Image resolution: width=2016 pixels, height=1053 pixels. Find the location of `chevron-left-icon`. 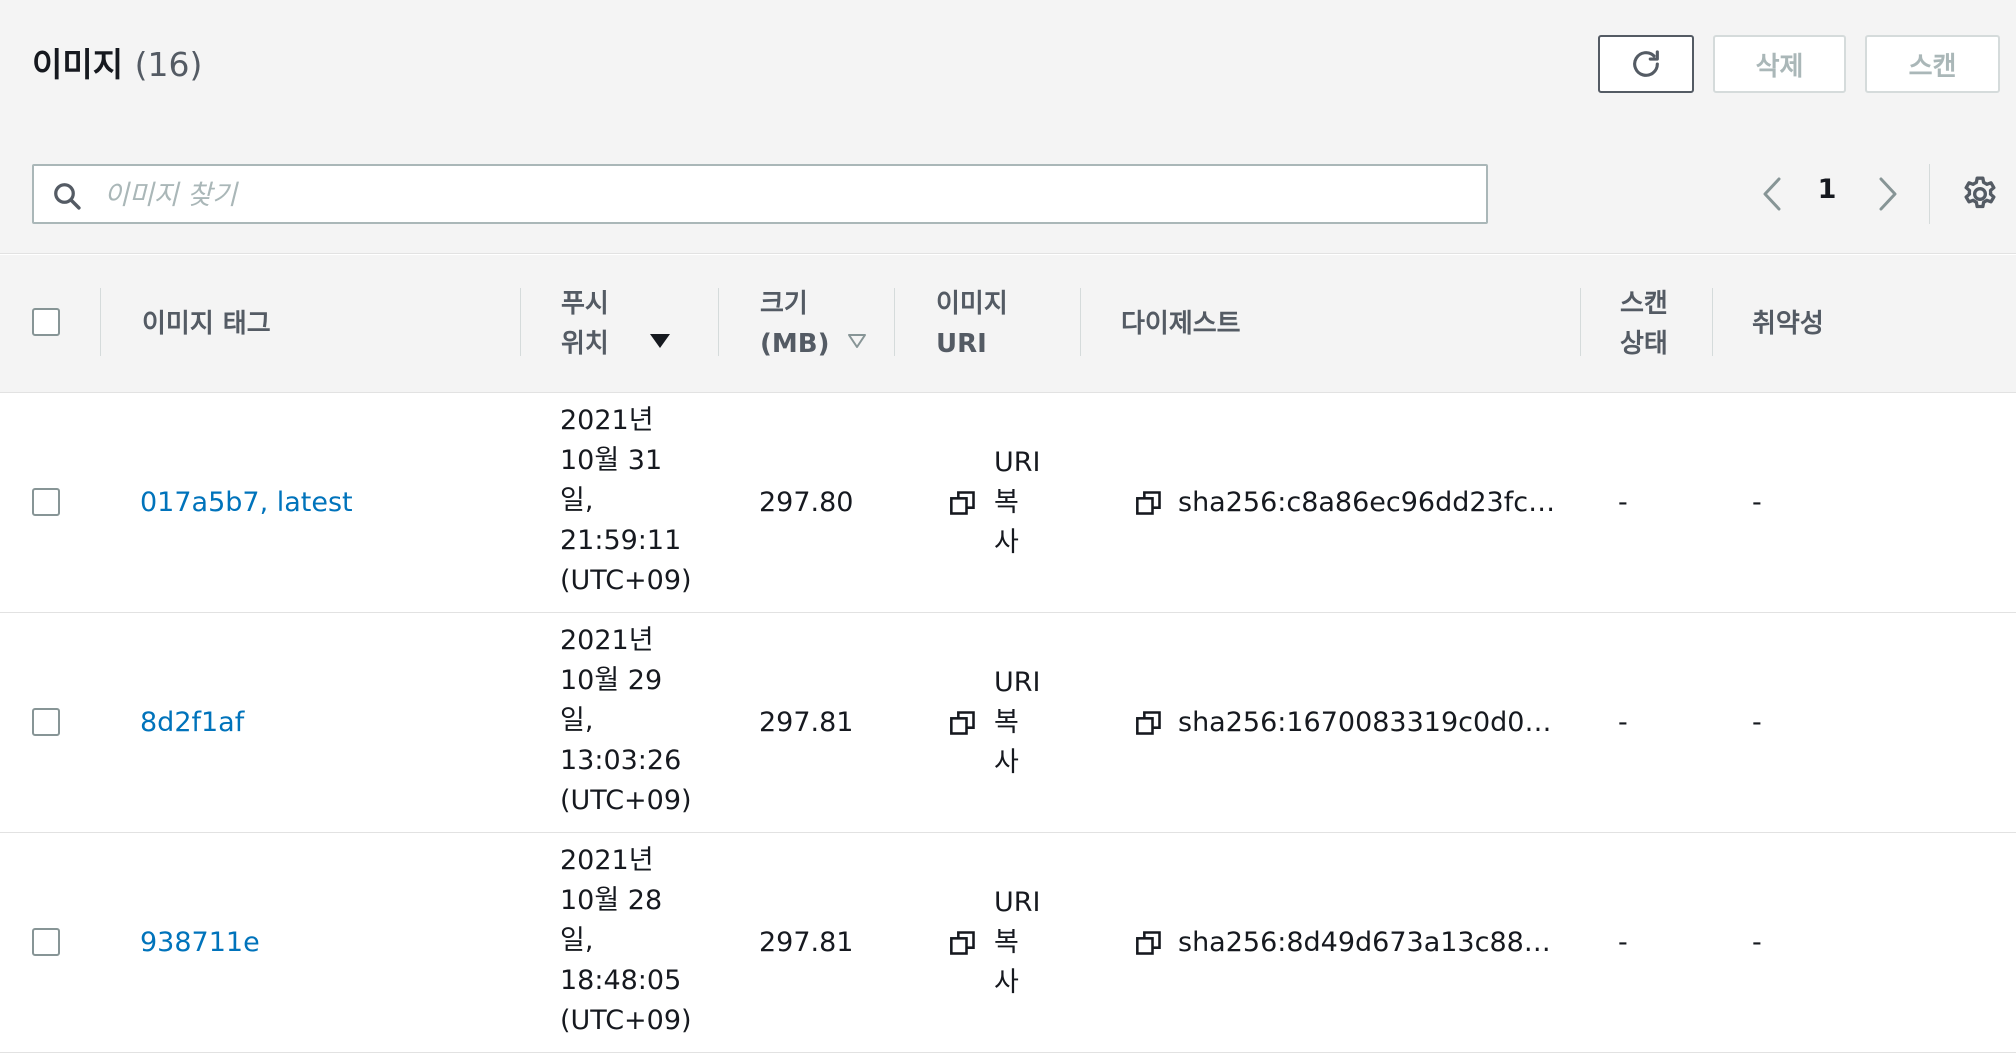

chevron-left-icon is located at coordinates (1772, 194).